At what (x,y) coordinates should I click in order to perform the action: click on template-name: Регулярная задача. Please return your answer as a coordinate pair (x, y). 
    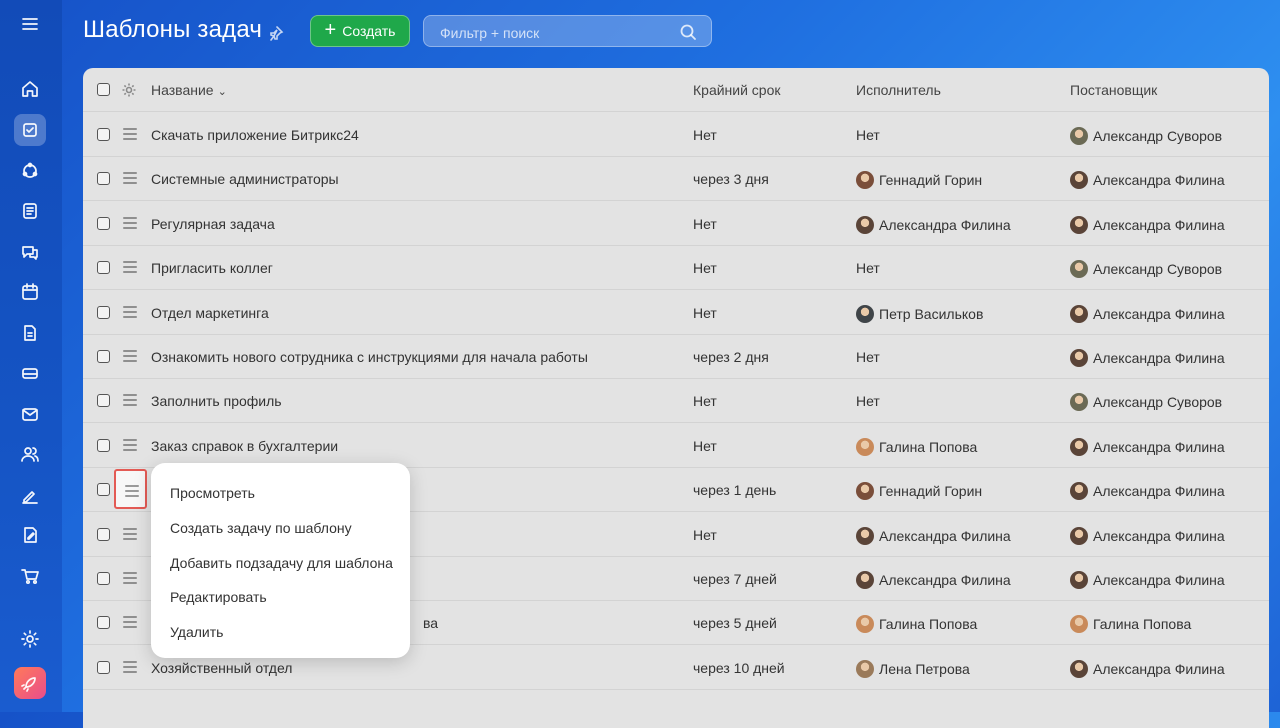
    Looking at the image, I should click on (213, 224).